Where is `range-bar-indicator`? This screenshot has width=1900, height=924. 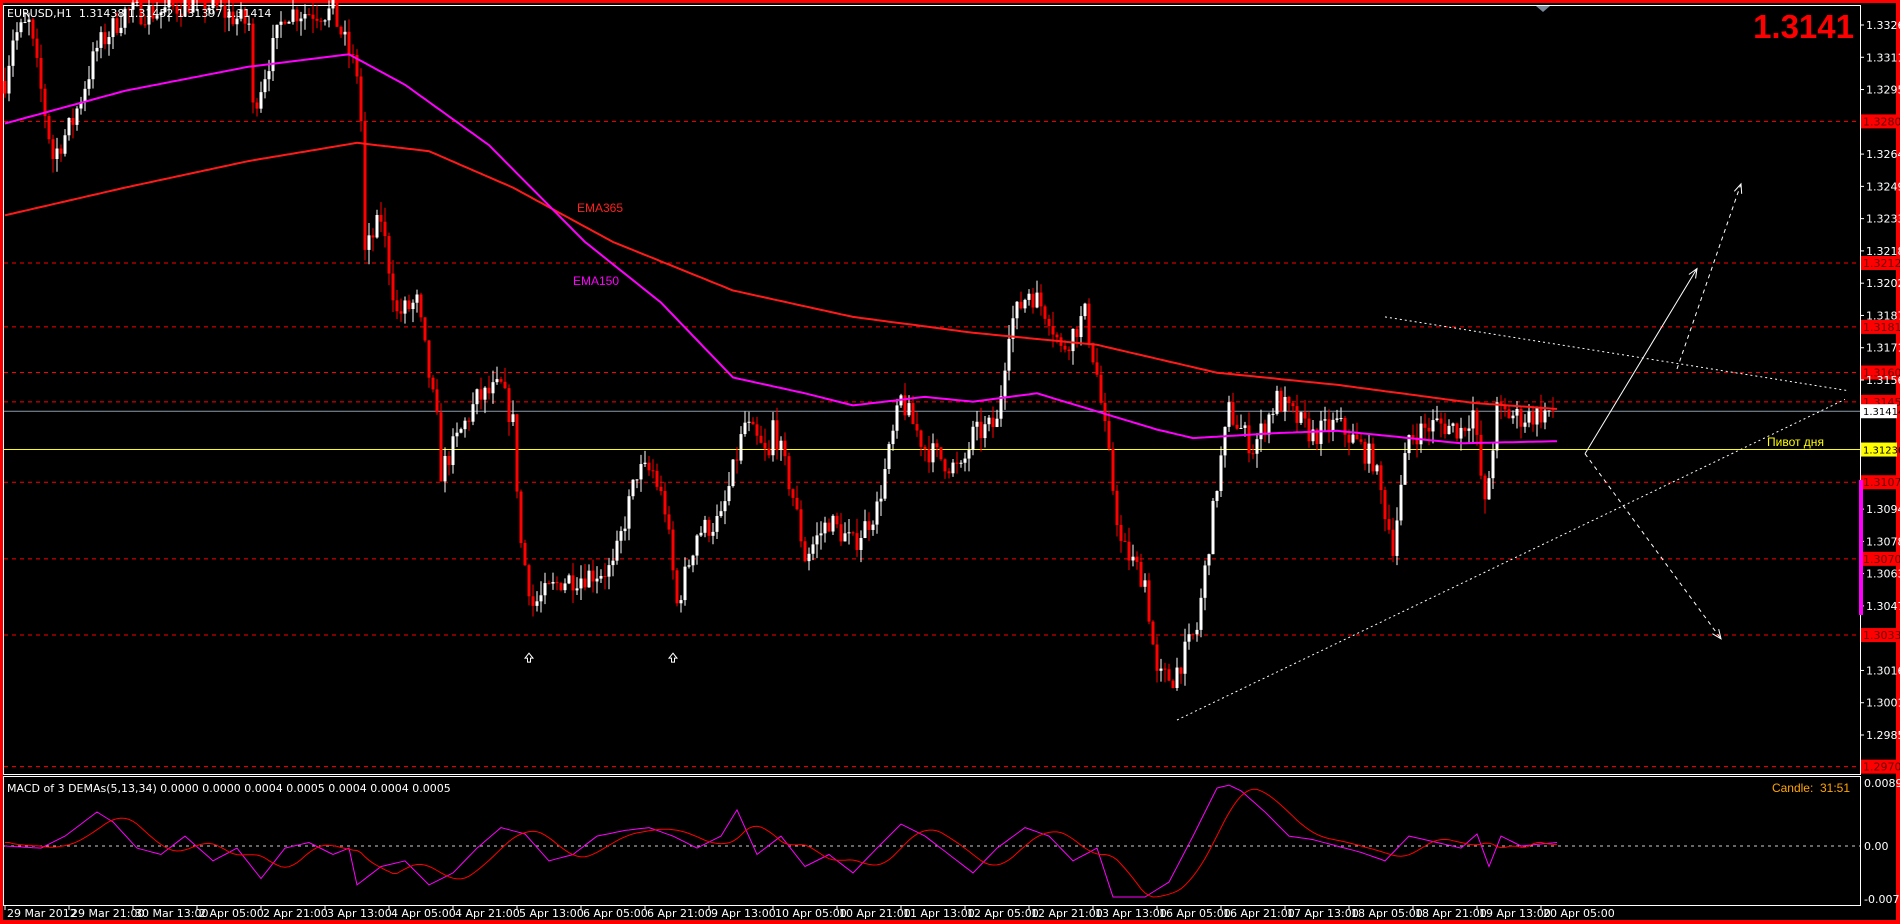
range-bar-indicator is located at coordinates (1861, 547).